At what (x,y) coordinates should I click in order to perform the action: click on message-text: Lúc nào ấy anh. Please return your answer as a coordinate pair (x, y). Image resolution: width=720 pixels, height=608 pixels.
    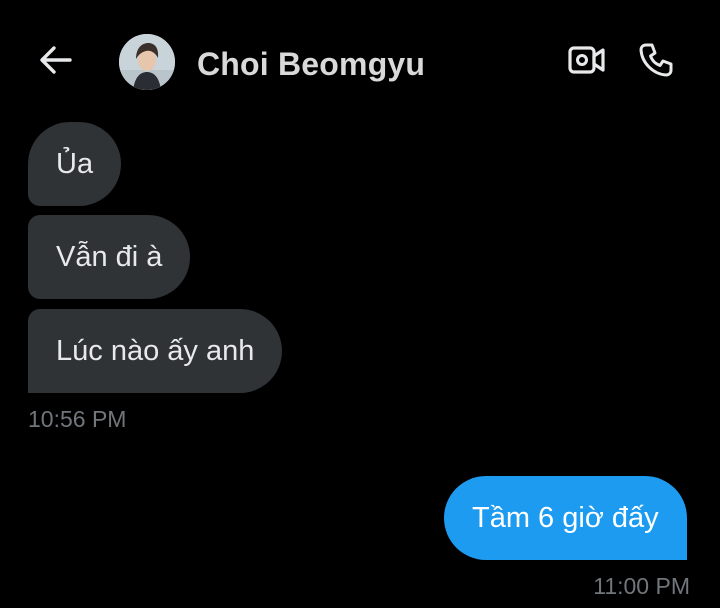
    Looking at the image, I should click on (155, 351).